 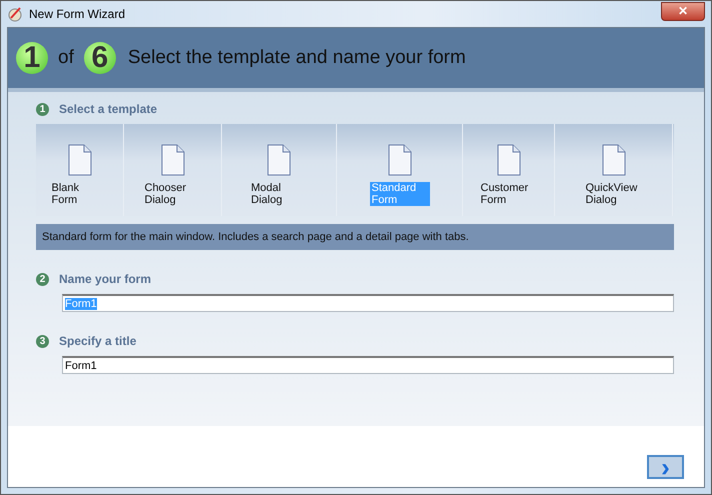 I want to click on template-option: QuickView Dialog, so click(x=614, y=194).